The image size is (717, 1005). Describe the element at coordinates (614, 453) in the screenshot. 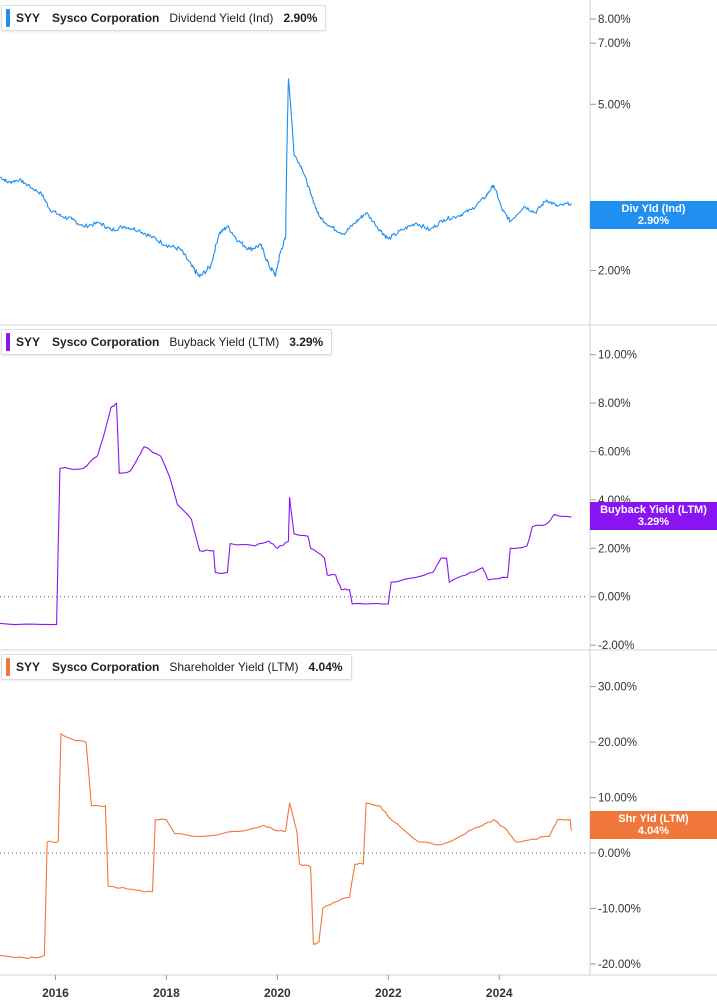

I see `y-tick-label: 6.00%` at that location.